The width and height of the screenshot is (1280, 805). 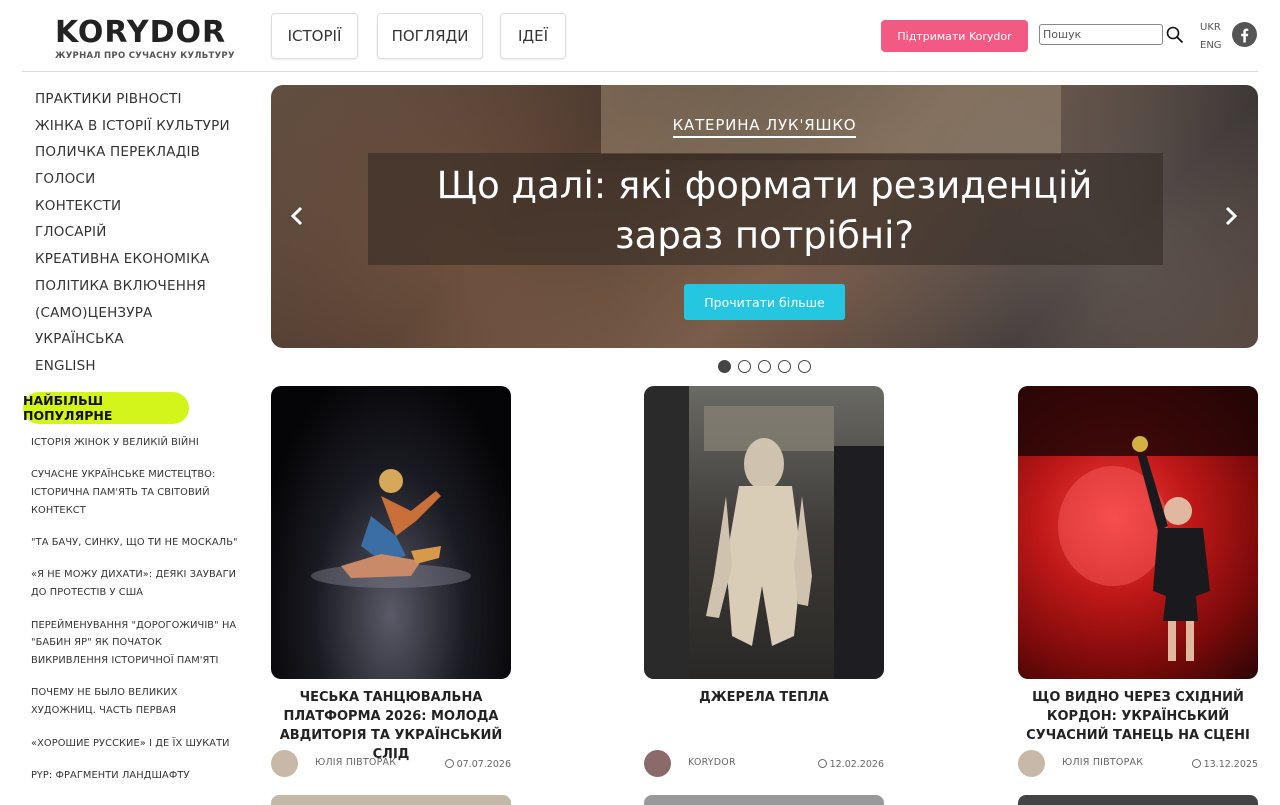 What do you see at coordinates (145, 152) in the screenshot?
I see `sidebar-item-translations: ПОЛИЧКА ПЕРЕКЛАДІВ` at bounding box center [145, 152].